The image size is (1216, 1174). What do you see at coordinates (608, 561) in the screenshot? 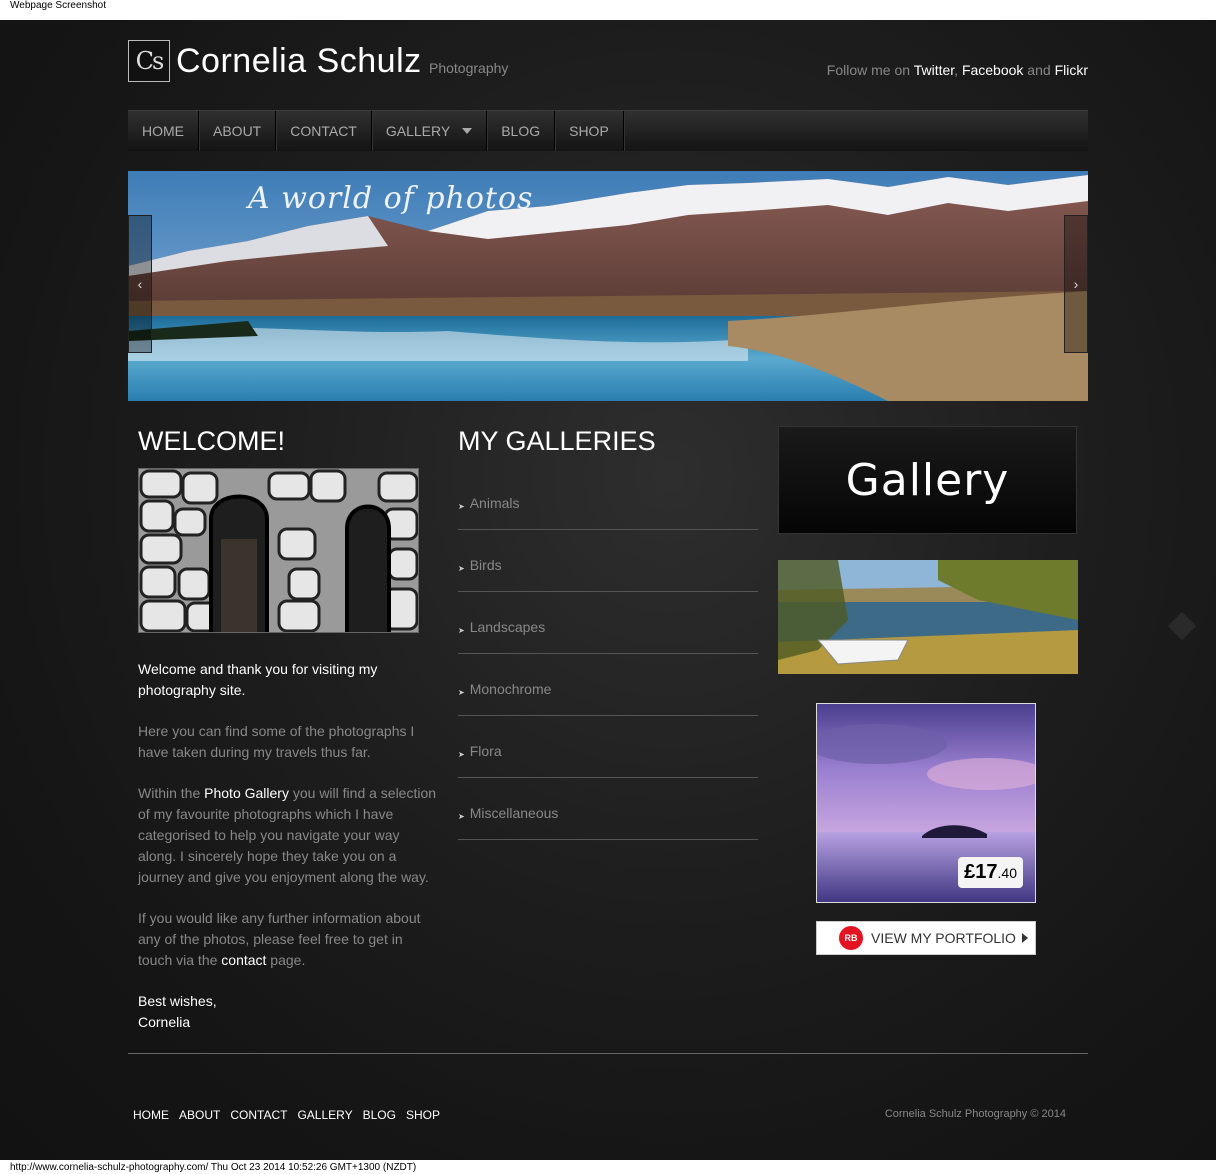
I see `gallery-link-birds: ➤ Birds` at bounding box center [608, 561].